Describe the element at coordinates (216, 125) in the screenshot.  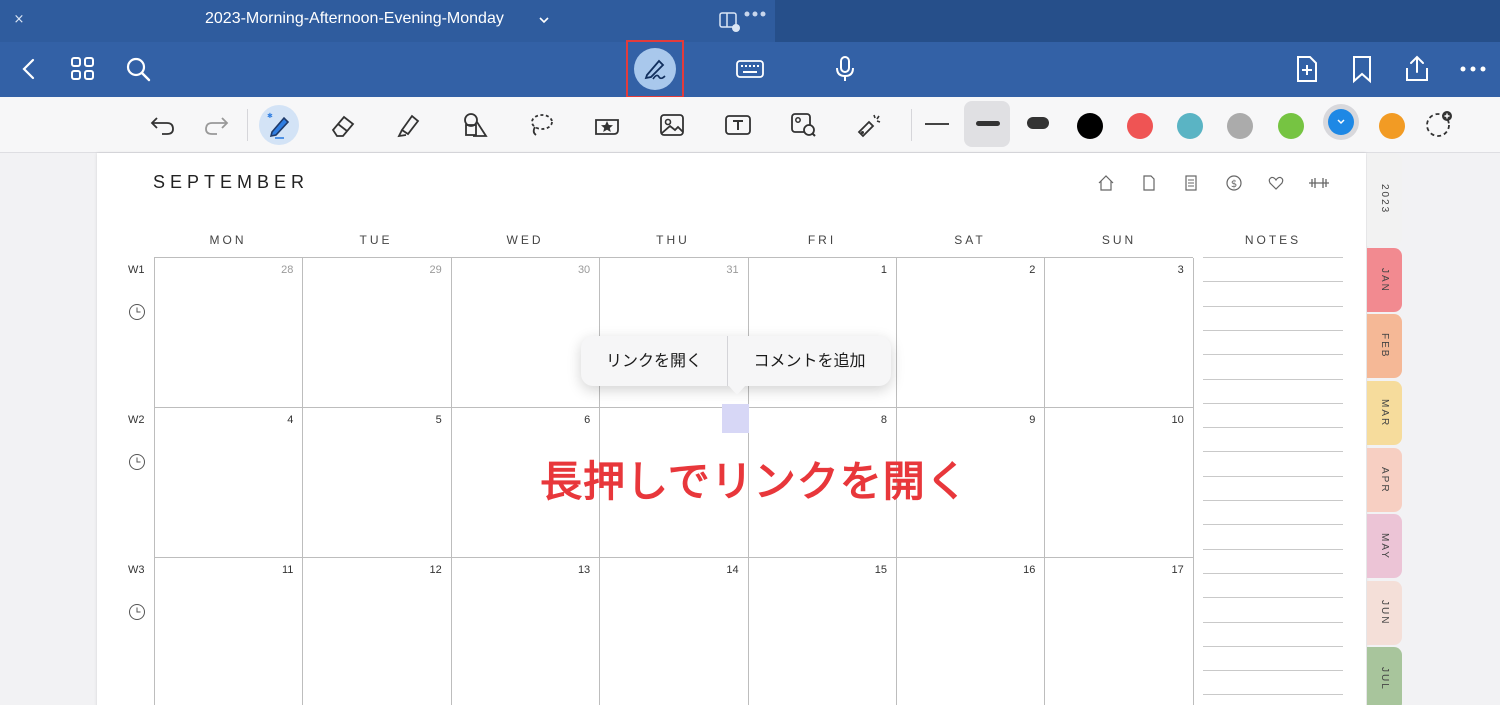
I see `redo-button` at that location.